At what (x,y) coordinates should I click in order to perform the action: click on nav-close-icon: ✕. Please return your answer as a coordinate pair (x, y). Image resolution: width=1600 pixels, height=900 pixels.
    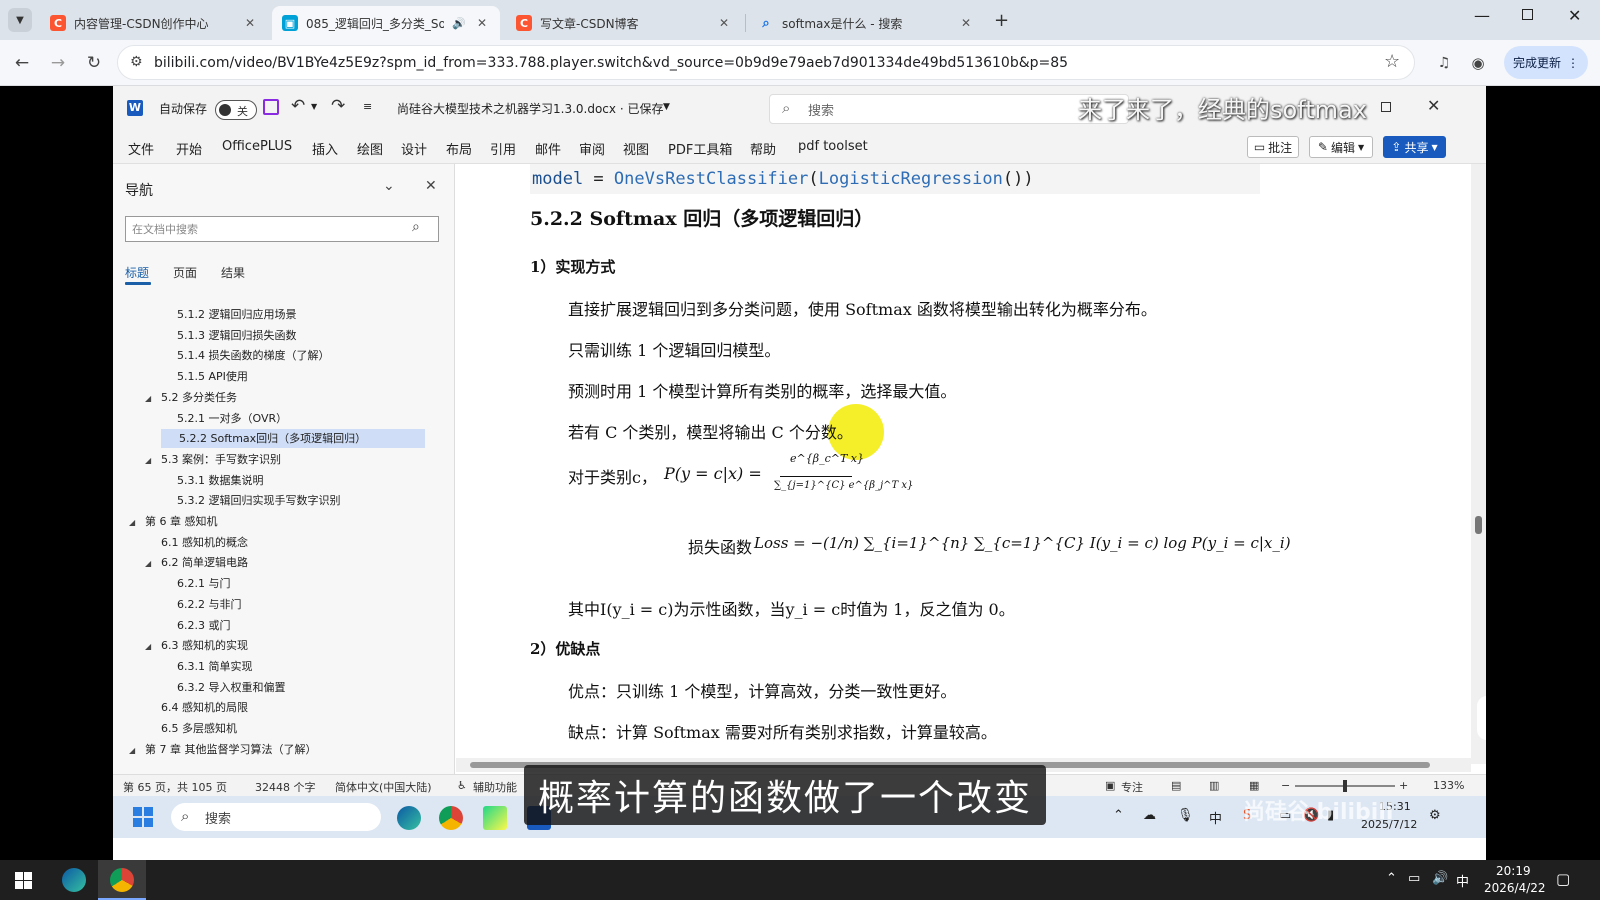
    Looking at the image, I should click on (431, 186).